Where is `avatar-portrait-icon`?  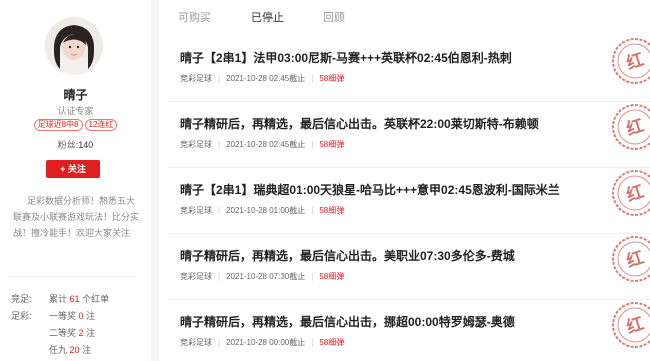
avatar-portrait-icon is located at coordinates (74, 46).